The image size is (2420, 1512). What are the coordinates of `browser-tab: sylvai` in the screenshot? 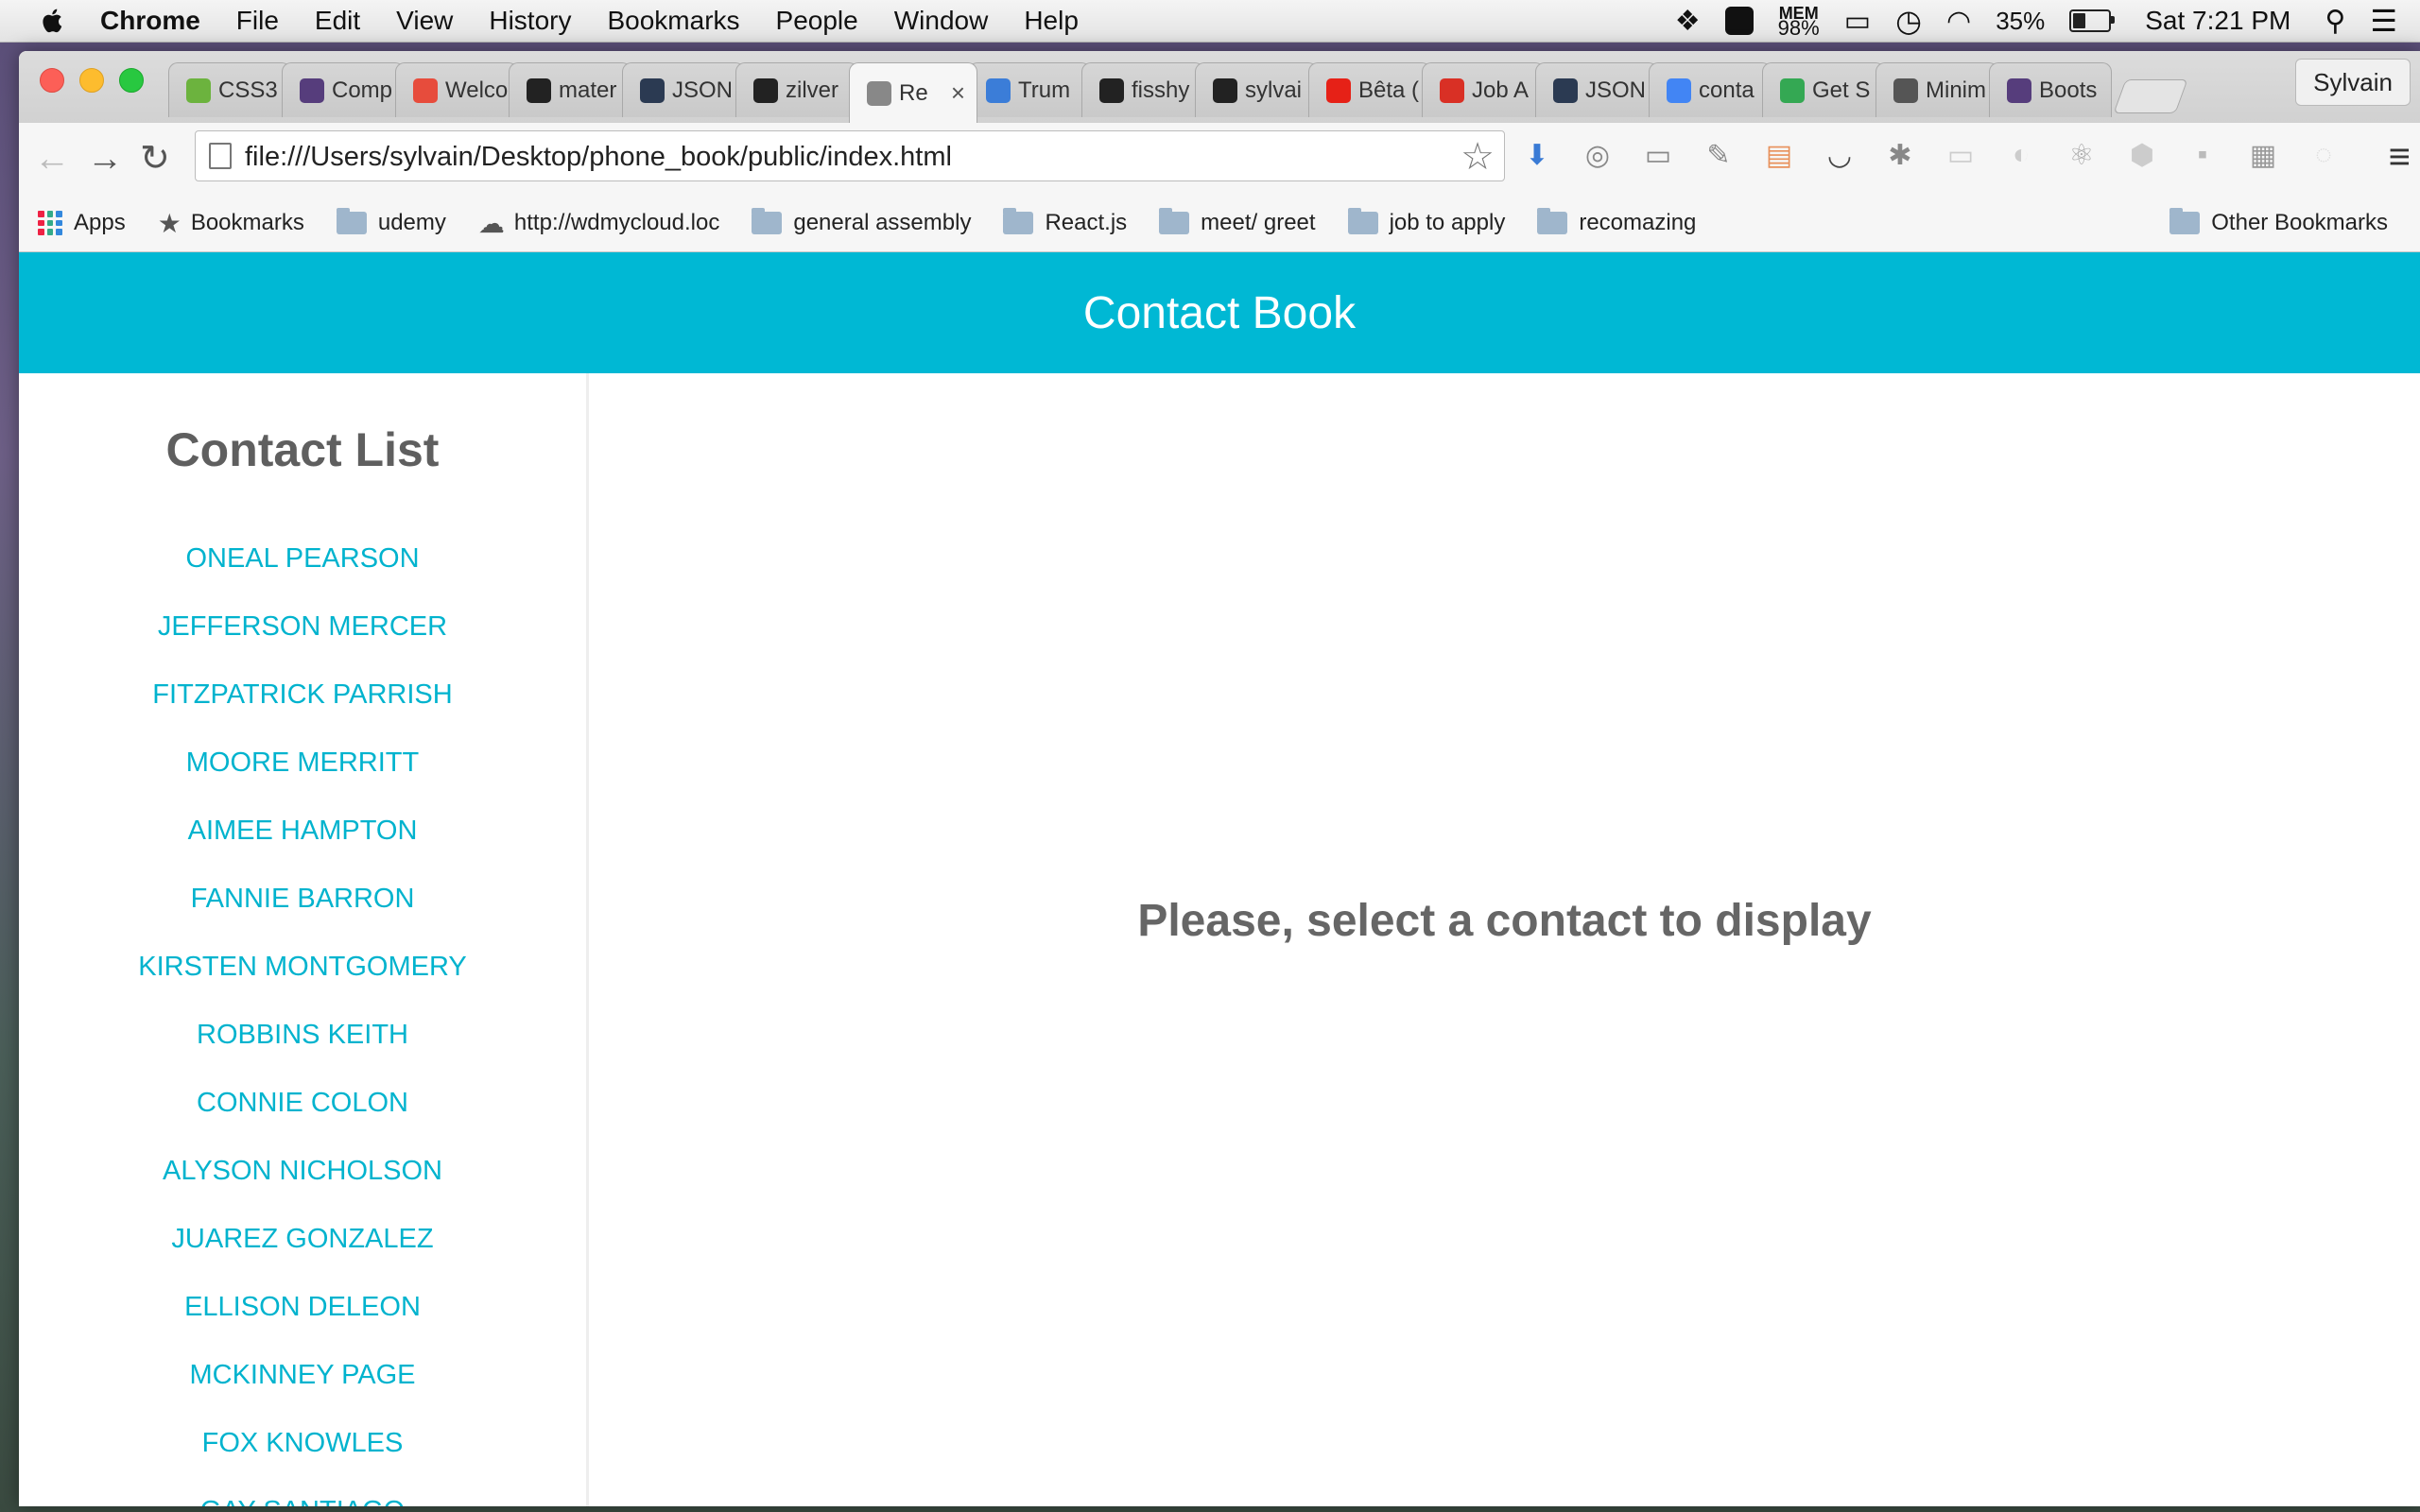 It's located at (1256, 89).